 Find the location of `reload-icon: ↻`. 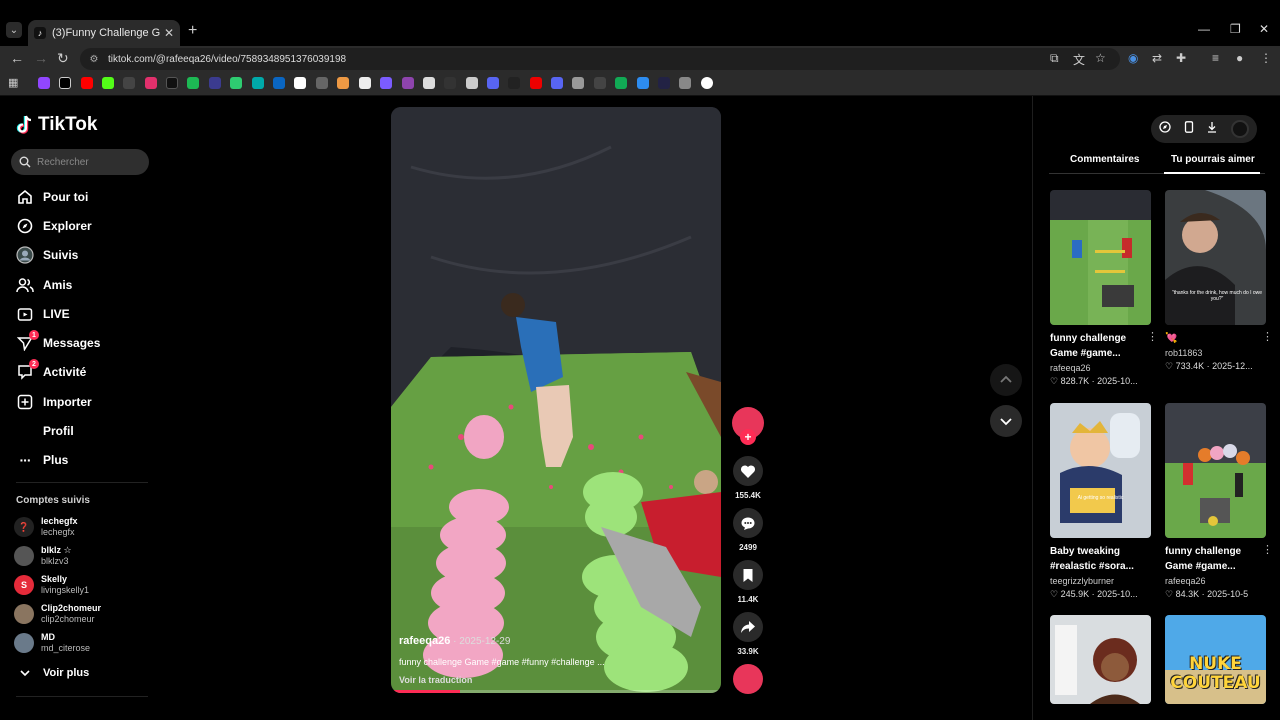

reload-icon: ↻ is located at coordinates (63, 58).